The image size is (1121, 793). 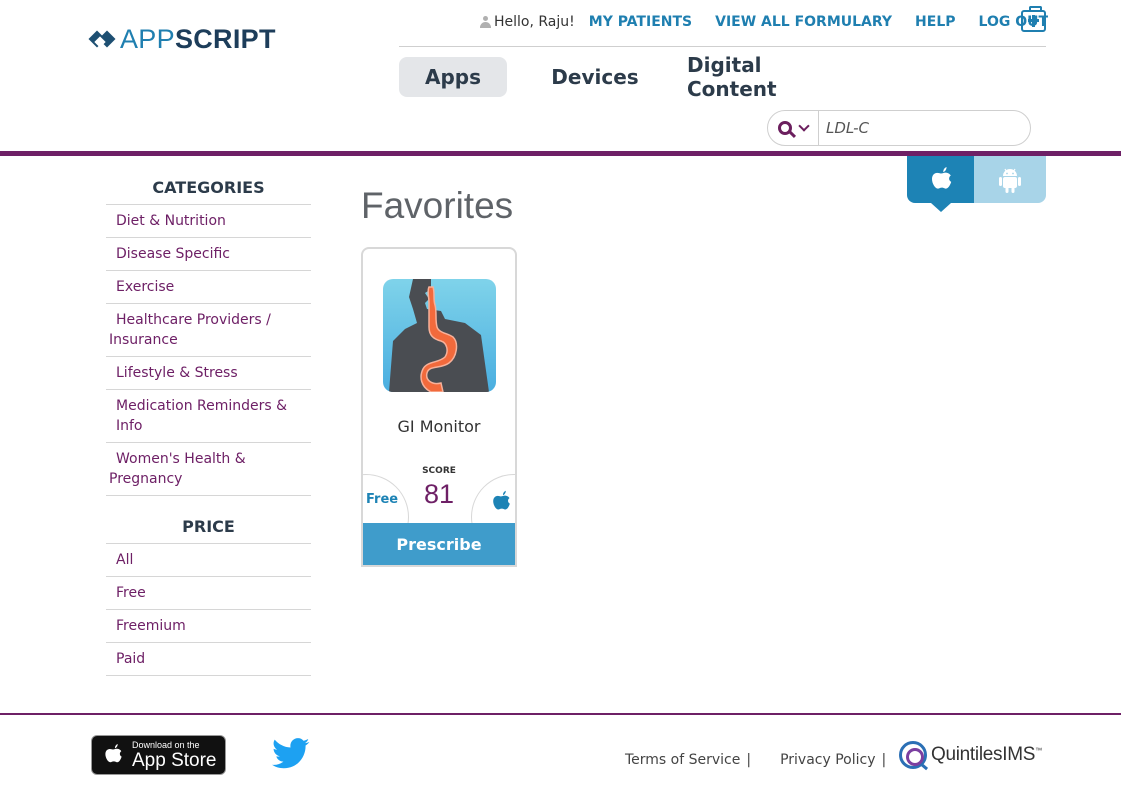 I want to click on twitter-icon, so click(x=291, y=753).